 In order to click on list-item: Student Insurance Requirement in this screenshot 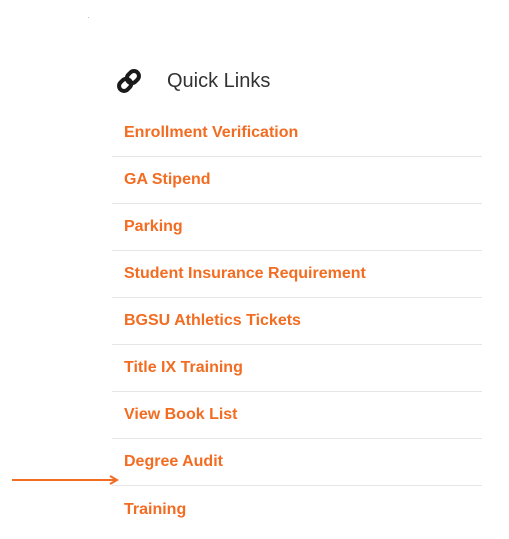, I will do `click(297, 274)`.